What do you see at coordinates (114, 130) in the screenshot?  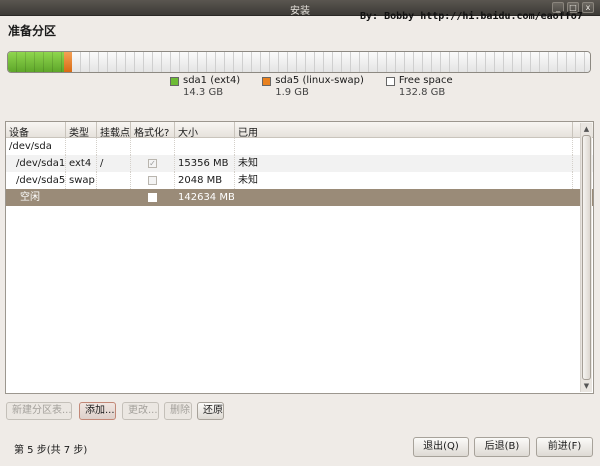 I see `column-header-mount: 挂载点` at bounding box center [114, 130].